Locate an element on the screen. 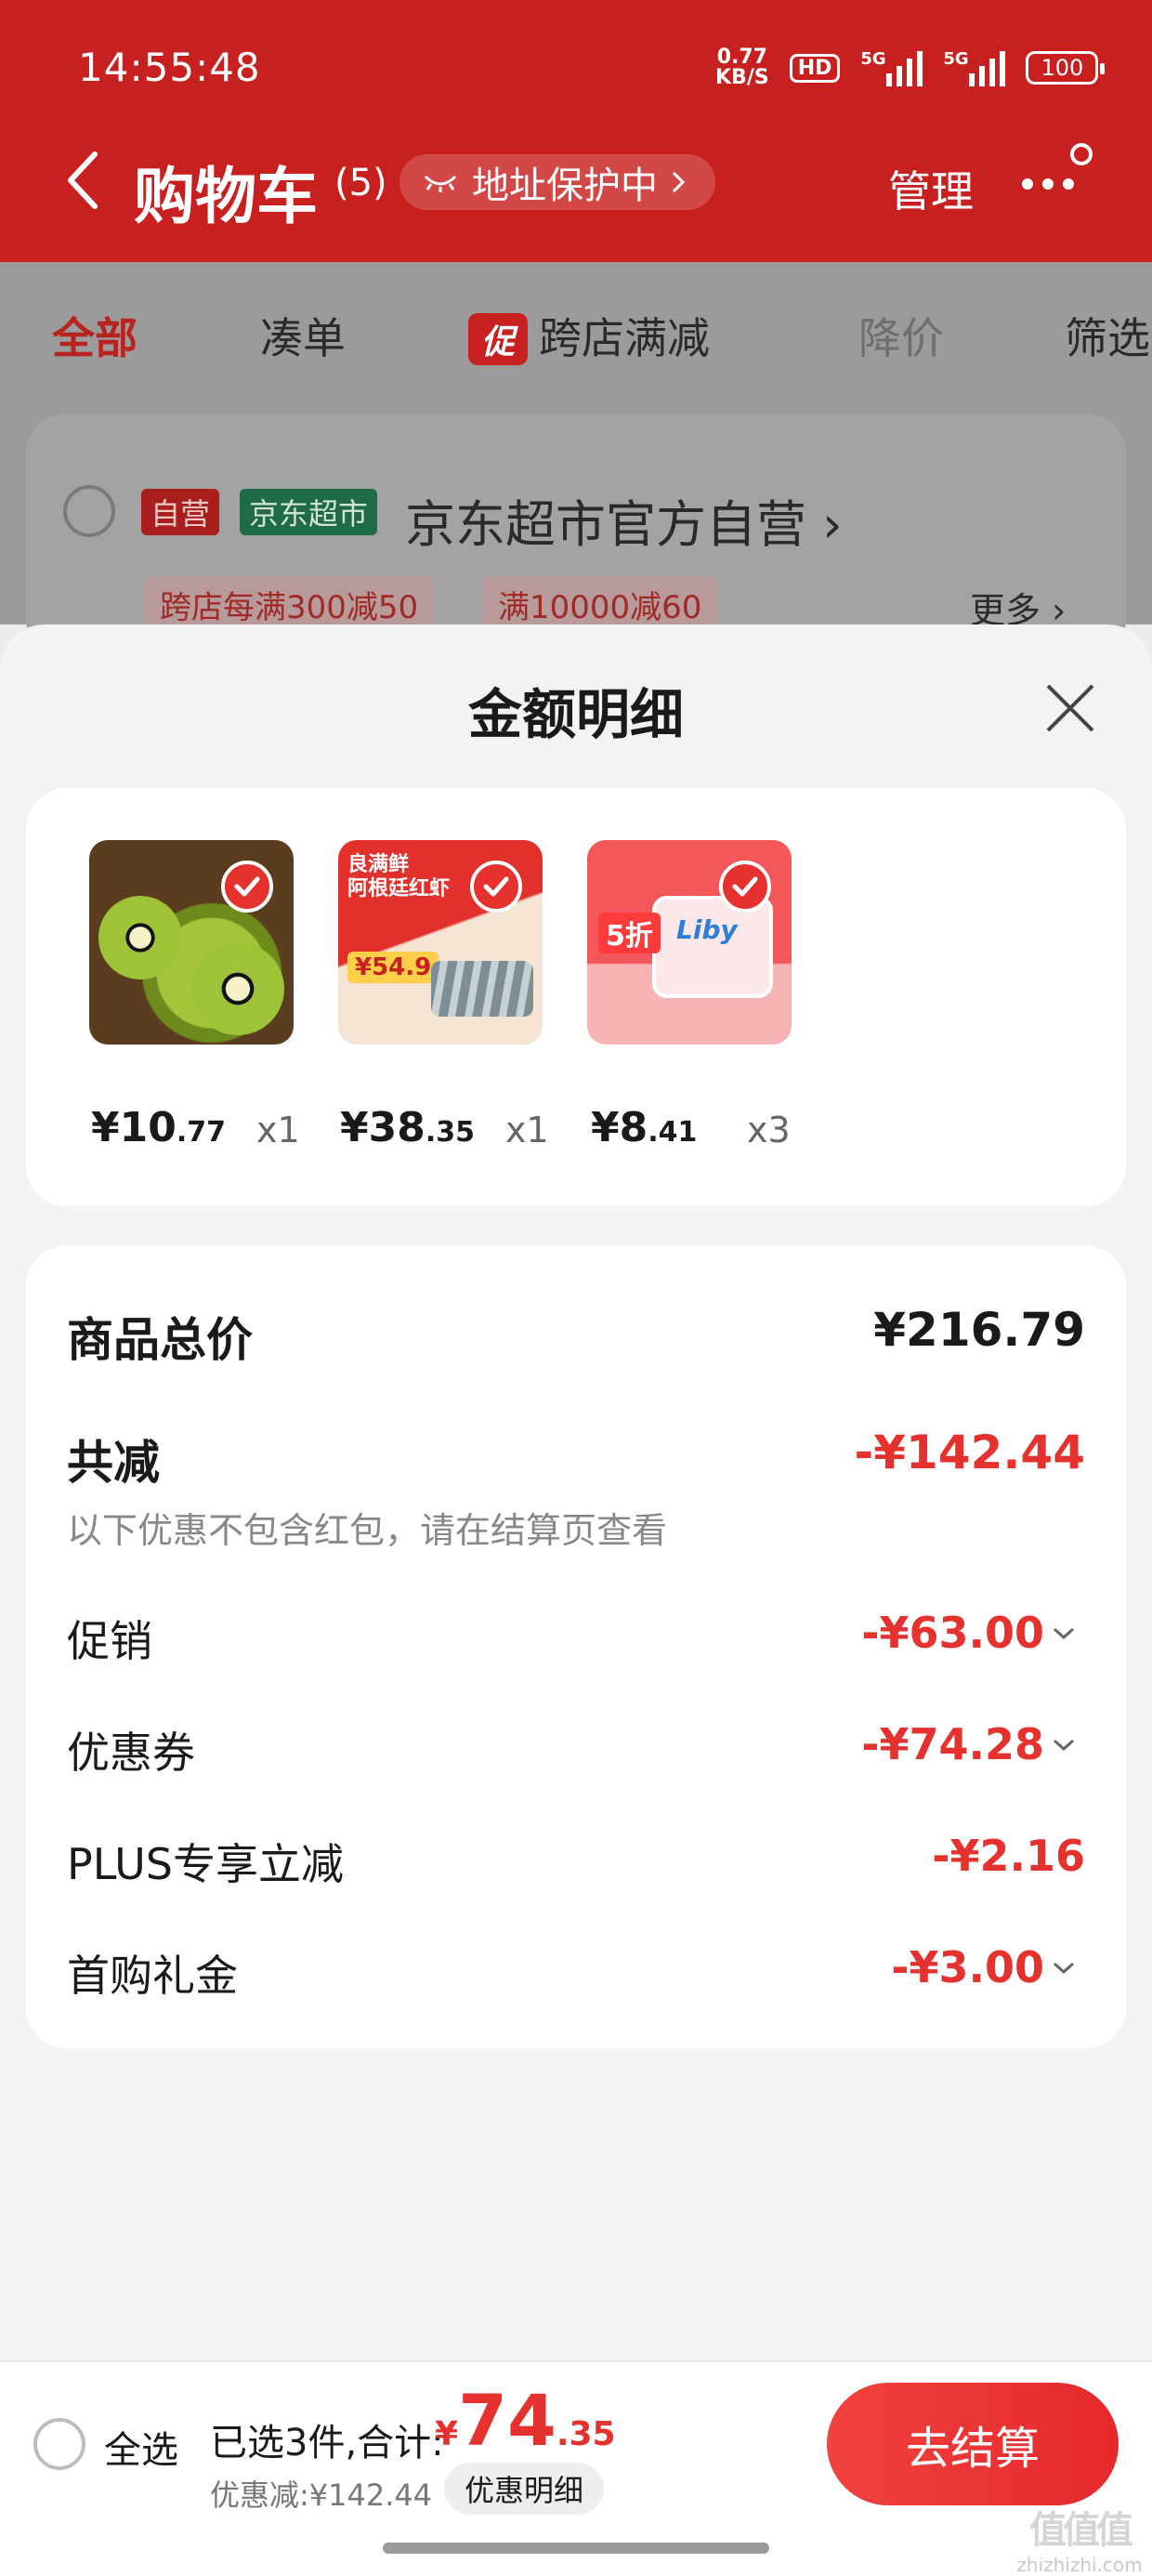 The height and width of the screenshot is (2576, 1152). page-title: 购物车 is located at coordinates (226, 196).